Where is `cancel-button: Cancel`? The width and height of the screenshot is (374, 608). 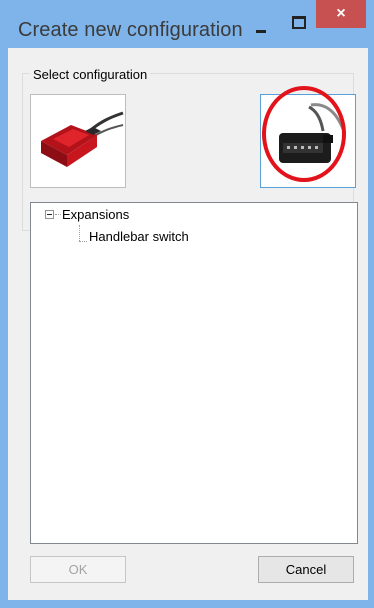
cancel-button: Cancel is located at coordinates (306, 569).